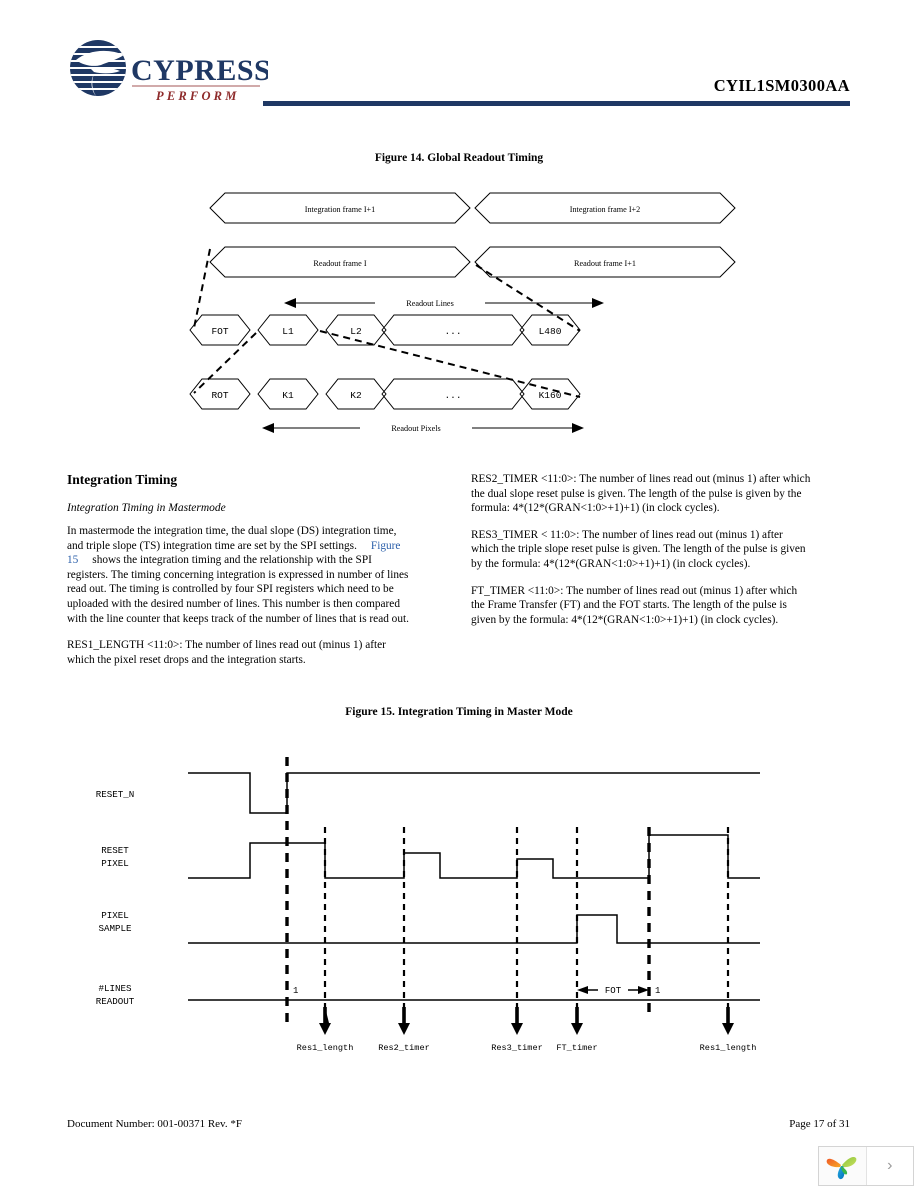  What do you see at coordinates (385, 394) in the screenshot?
I see `pixel-cells-row` at bounding box center [385, 394].